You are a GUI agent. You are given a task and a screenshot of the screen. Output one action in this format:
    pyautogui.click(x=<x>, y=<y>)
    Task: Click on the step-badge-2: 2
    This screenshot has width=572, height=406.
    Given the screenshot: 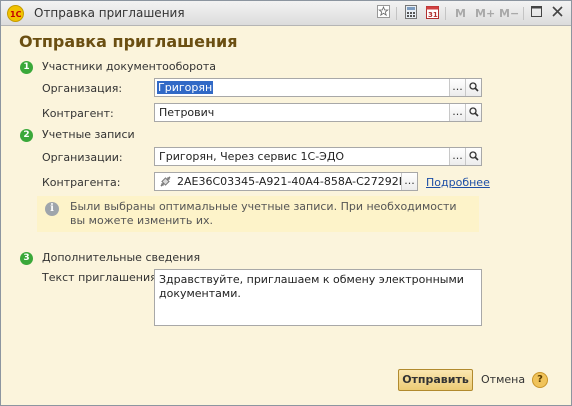 What is the action you would take?
    pyautogui.click(x=26, y=135)
    